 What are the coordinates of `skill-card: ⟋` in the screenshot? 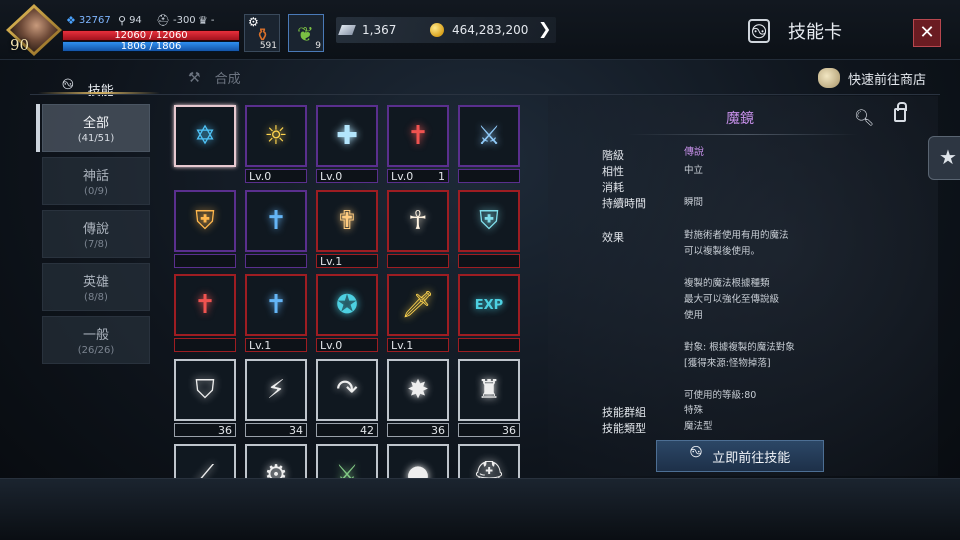 It's located at (205, 461).